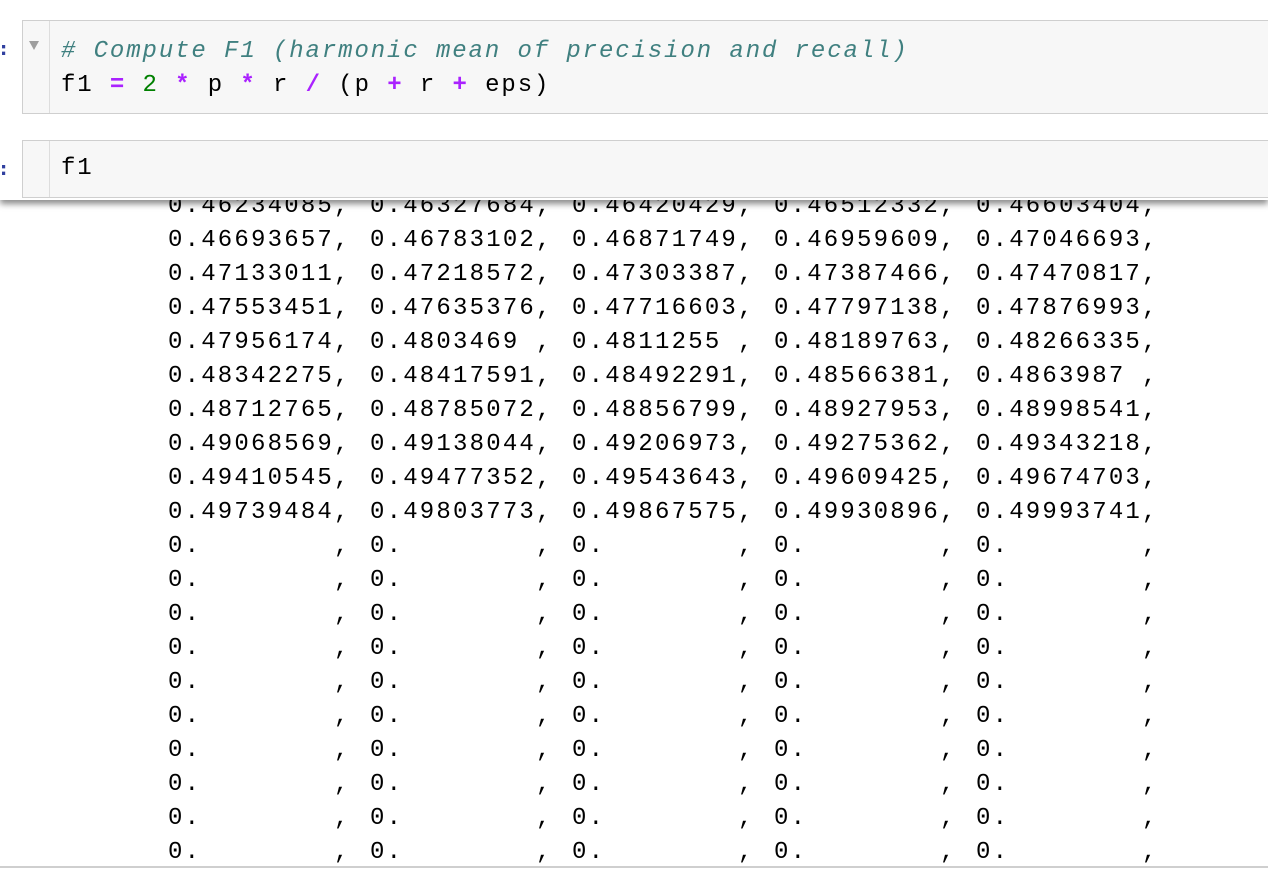  Describe the element at coordinates (1067, 308) in the screenshot. I see `output-value: 0.47876993,` at that location.